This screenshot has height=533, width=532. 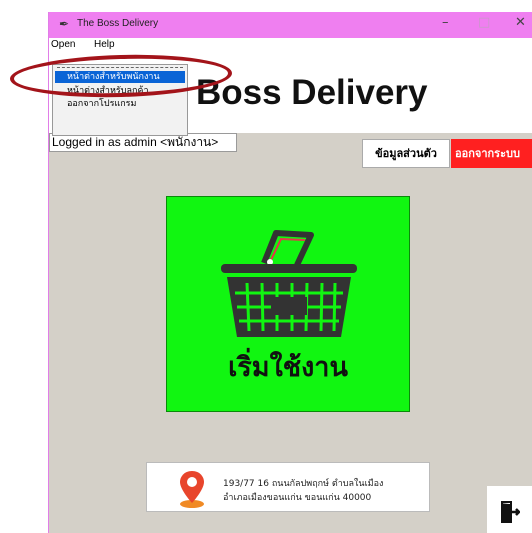 I want to click on shopping-basket-icon, so click(x=289, y=283).